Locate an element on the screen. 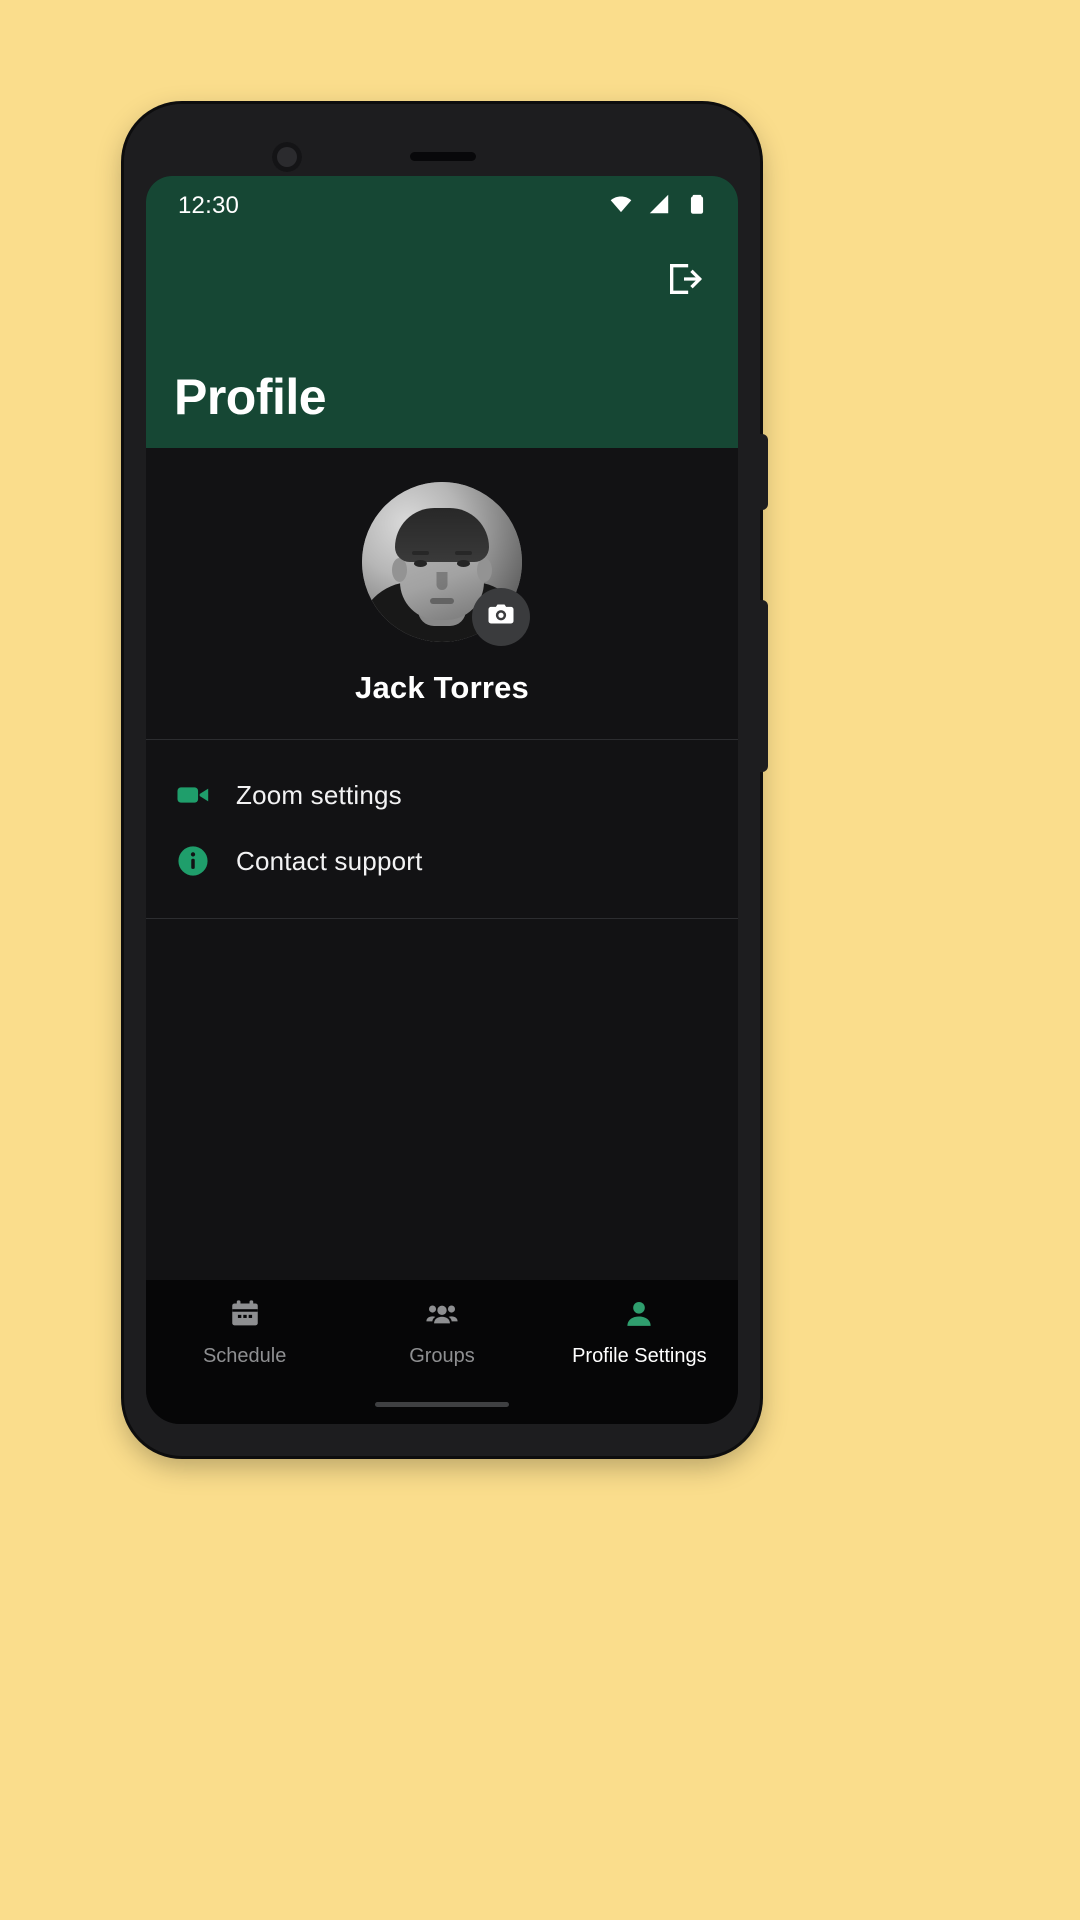  phone-side-button-bottom is located at coordinates (762, 686).